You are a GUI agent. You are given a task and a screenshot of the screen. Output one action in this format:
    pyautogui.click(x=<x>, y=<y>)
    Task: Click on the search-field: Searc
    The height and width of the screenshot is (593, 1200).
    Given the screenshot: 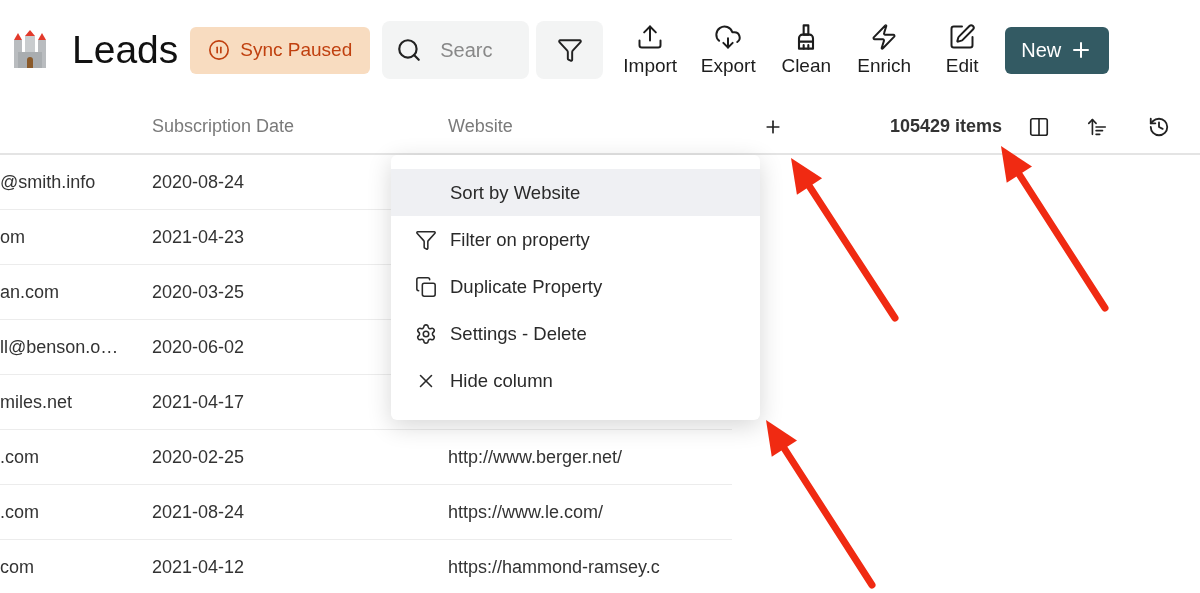 What is the action you would take?
    pyautogui.click(x=456, y=50)
    